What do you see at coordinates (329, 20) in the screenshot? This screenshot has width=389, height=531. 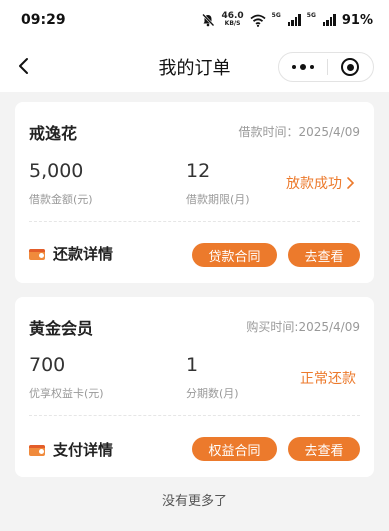 I see `signal-2-icon` at bounding box center [329, 20].